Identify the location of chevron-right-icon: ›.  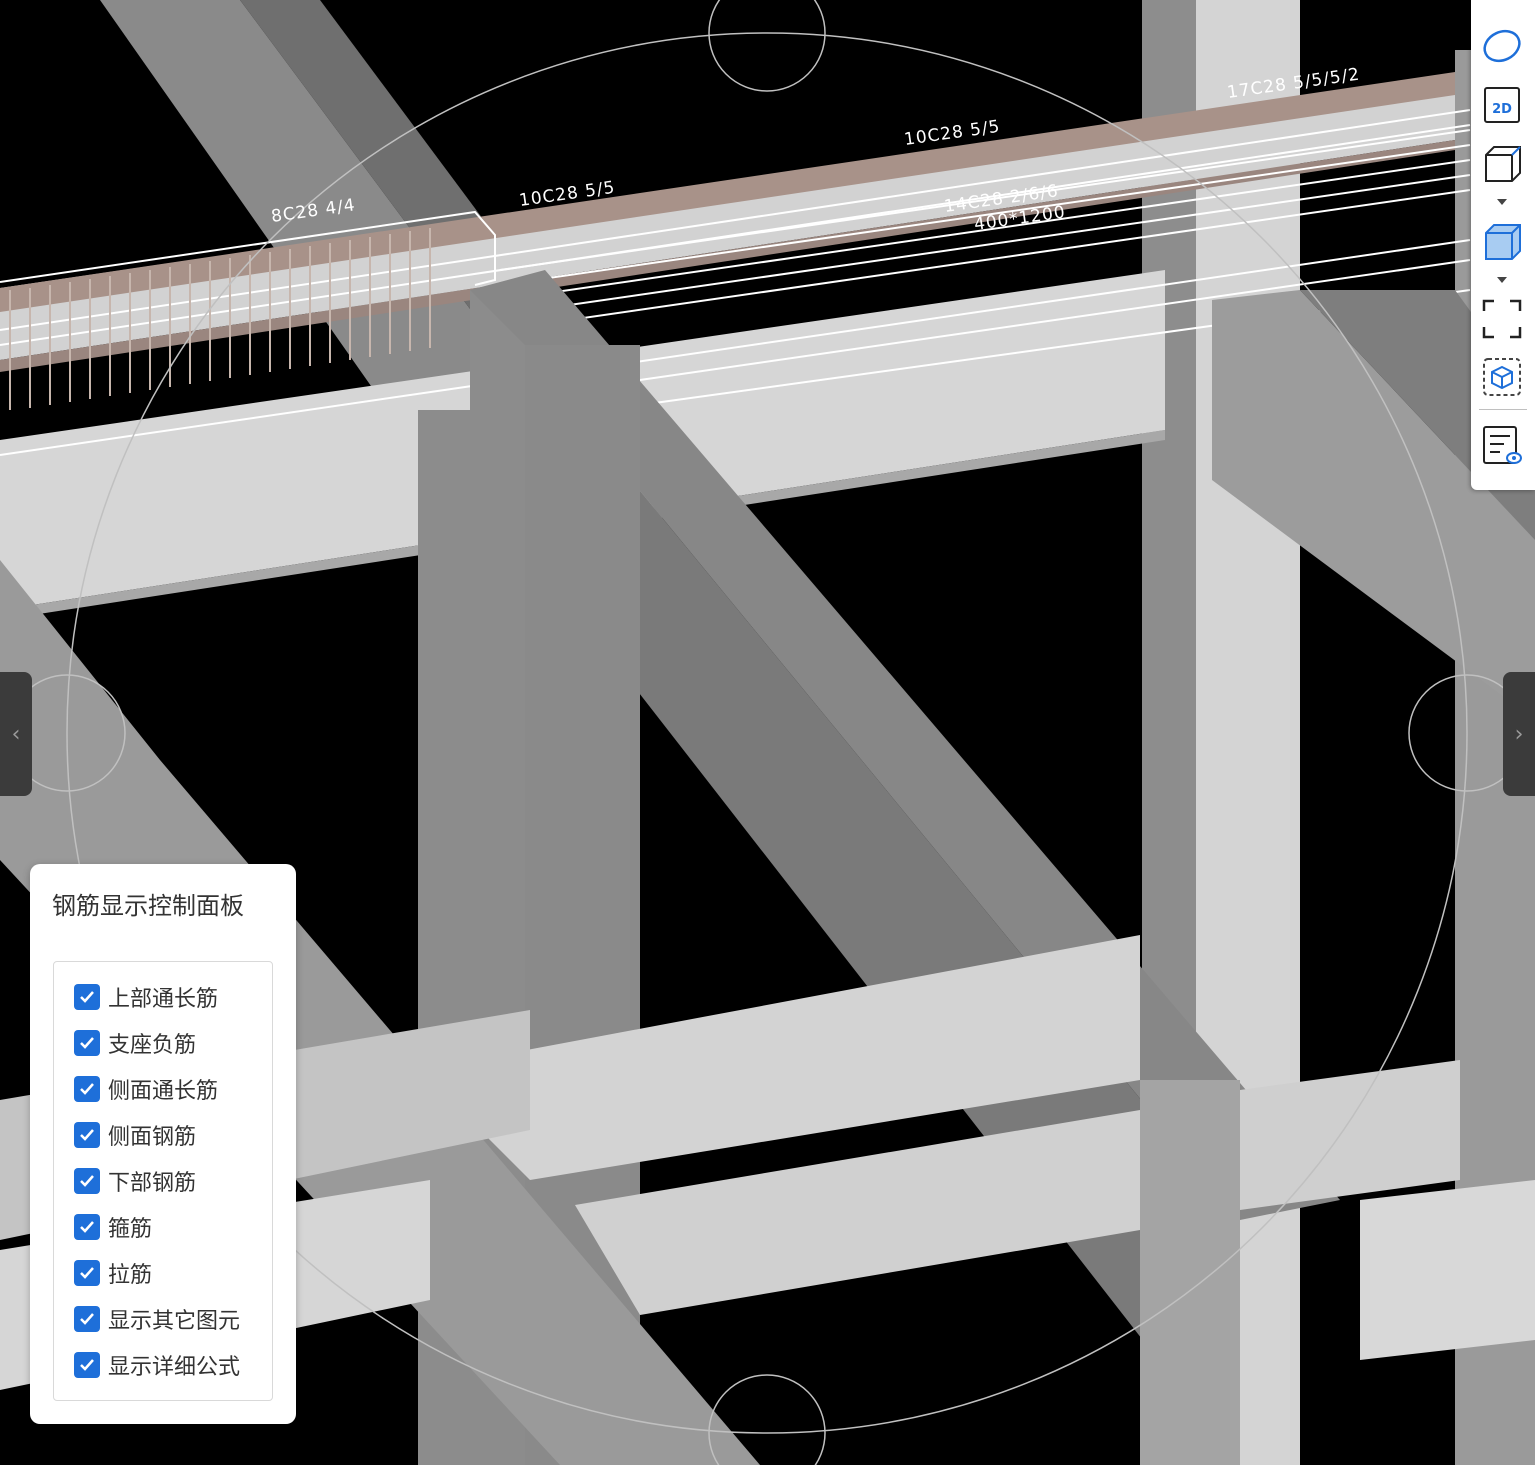
(1519, 734).